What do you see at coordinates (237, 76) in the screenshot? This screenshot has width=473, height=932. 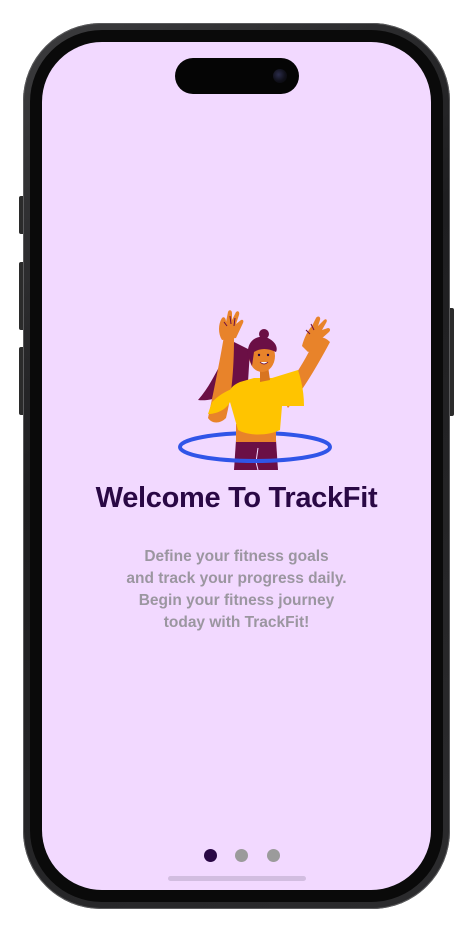 I see `dynamic-island` at bounding box center [237, 76].